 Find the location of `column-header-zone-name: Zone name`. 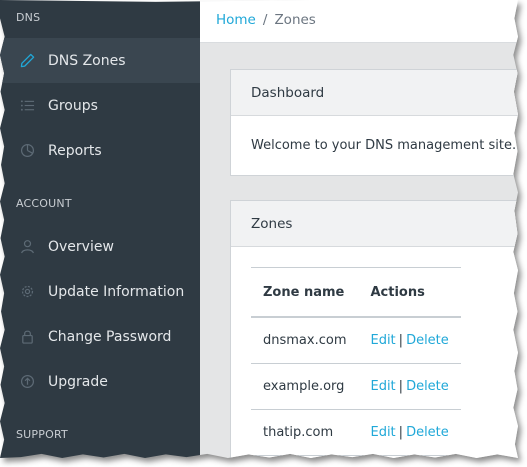

column-header-zone-name: Zone name is located at coordinates (305, 292).